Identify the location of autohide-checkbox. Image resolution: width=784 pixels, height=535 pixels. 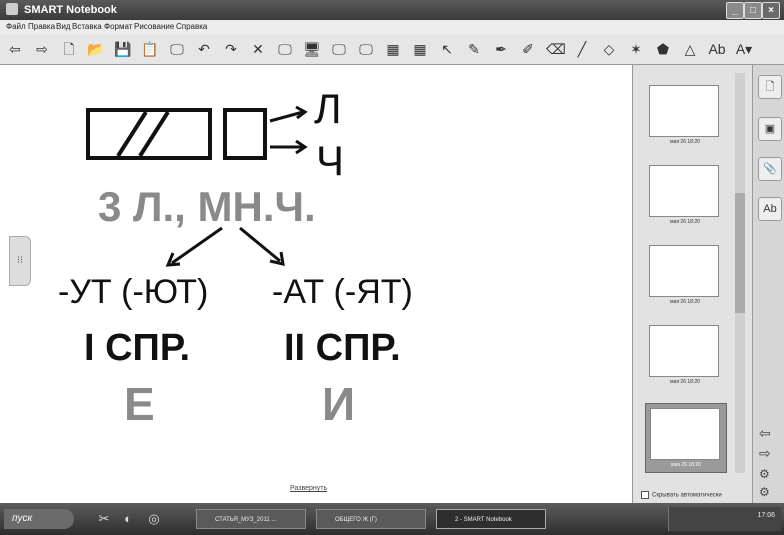
(645, 495).